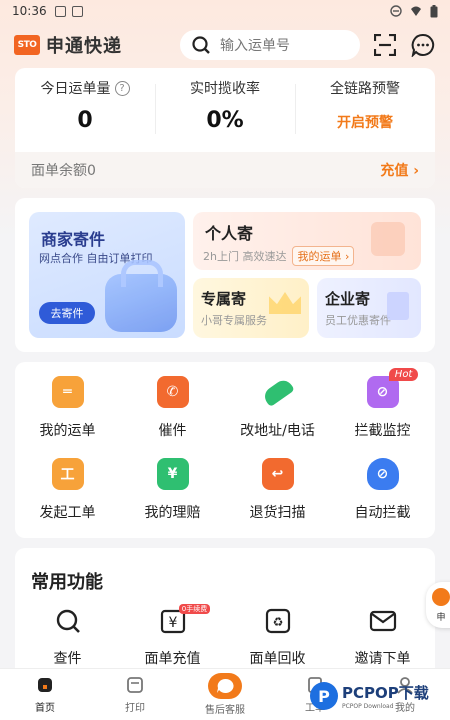  Describe the element at coordinates (141, 296) in the screenshot. I see `shopping-bag-icon` at that location.